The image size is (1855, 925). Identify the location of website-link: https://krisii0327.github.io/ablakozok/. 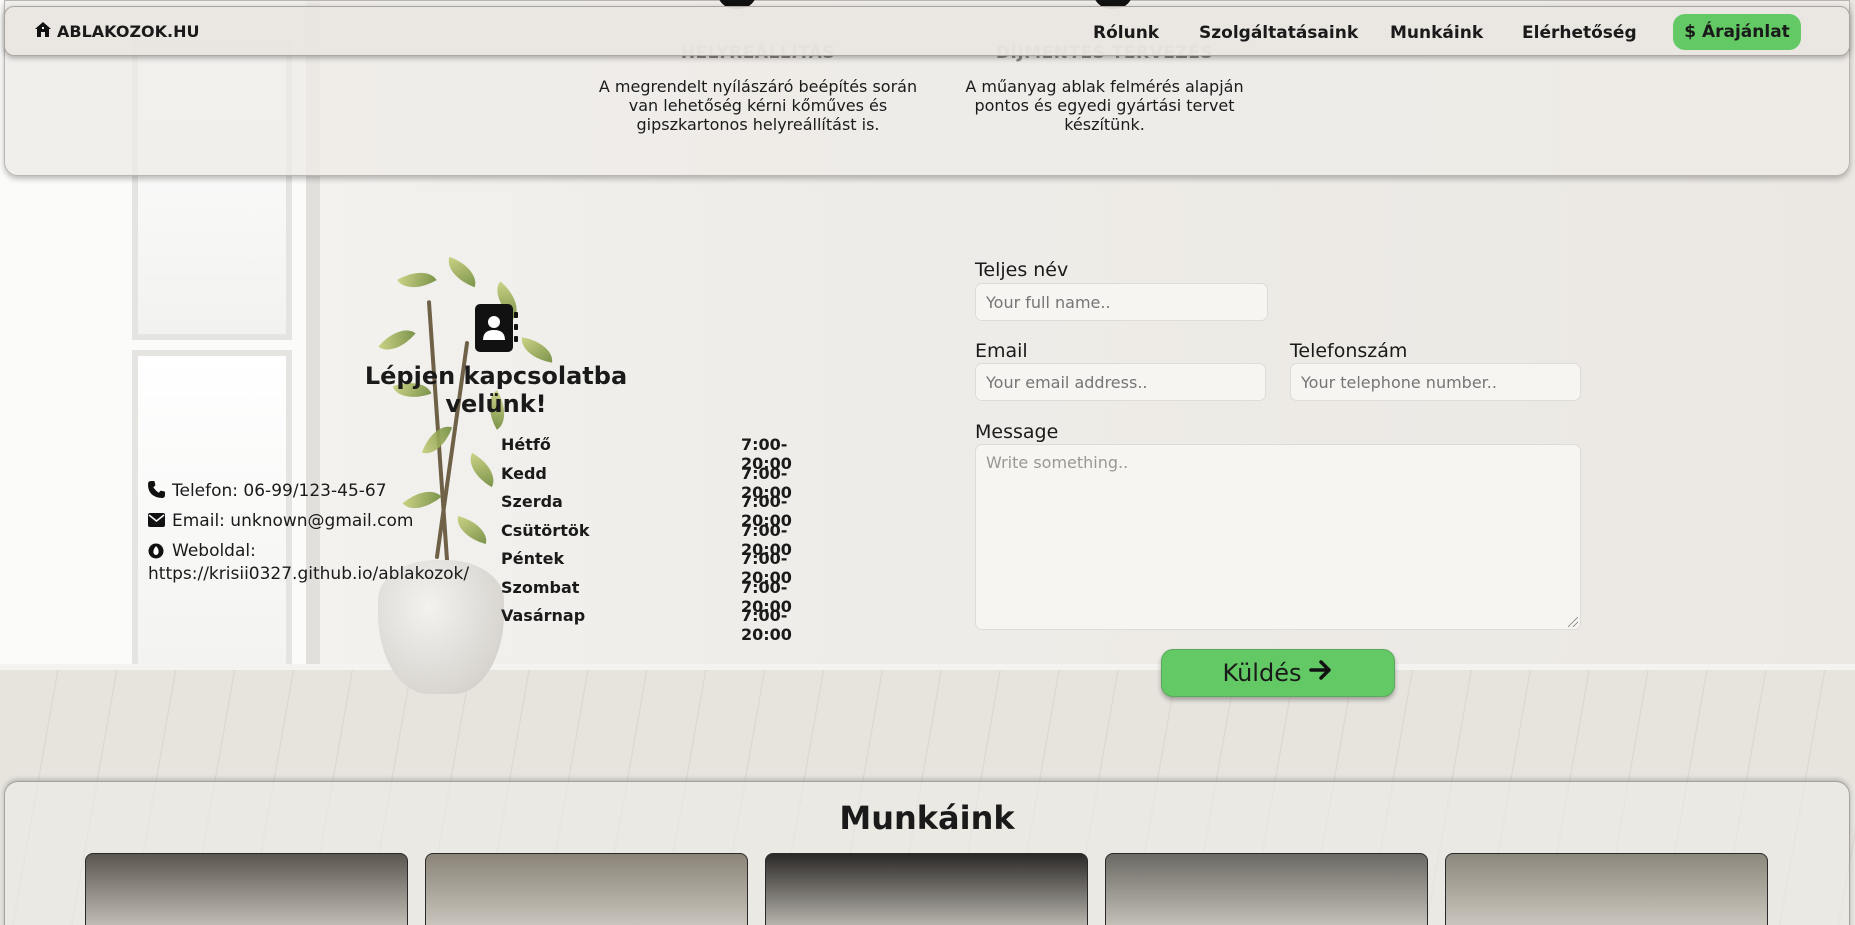
(308, 574).